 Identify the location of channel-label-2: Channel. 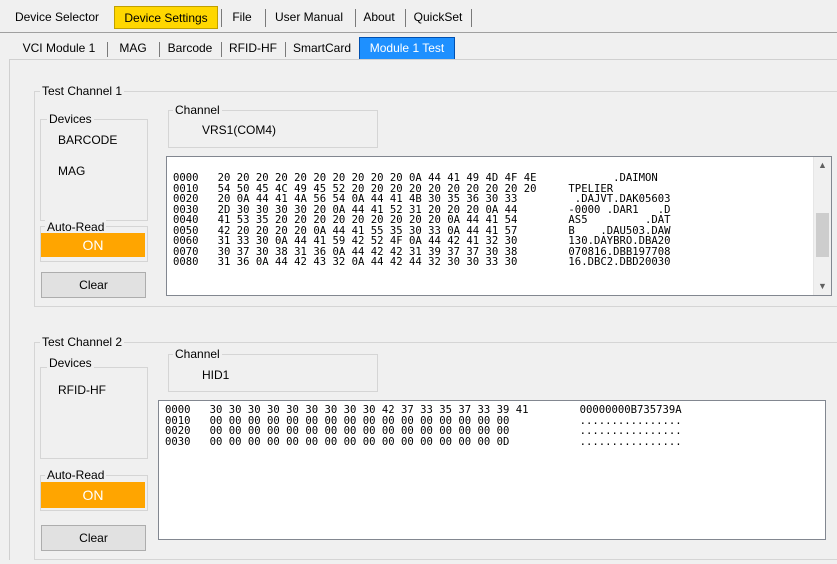
(197, 354).